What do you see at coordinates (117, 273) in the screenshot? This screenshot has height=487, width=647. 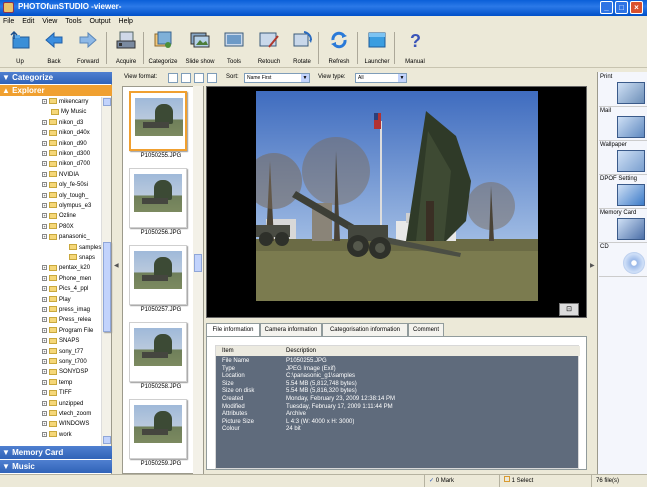 I see `left-splitter: ◀` at bounding box center [117, 273].